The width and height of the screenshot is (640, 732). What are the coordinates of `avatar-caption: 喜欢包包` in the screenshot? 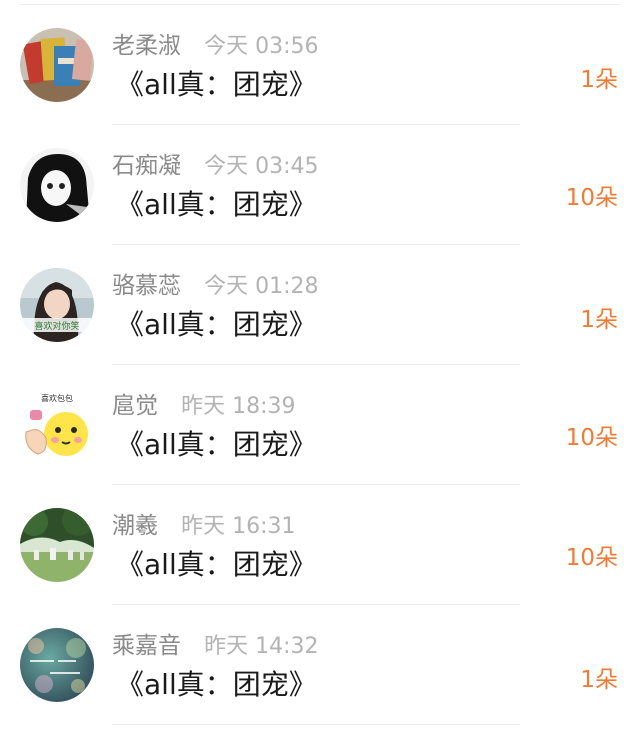 It's located at (57, 398).